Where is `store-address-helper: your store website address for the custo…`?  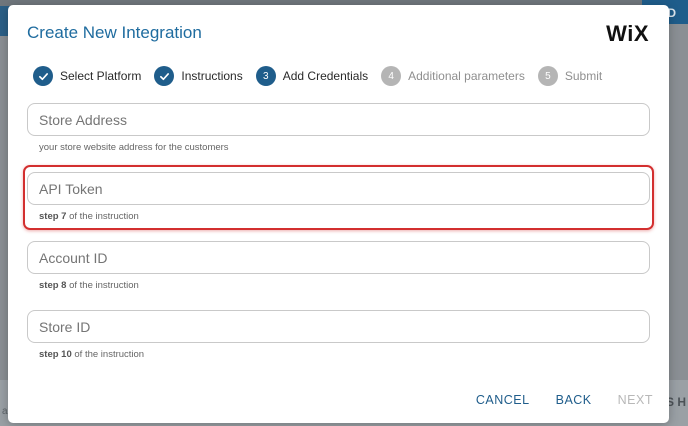
store-address-helper: your store website address for the custo… is located at coordinates (134, 147).